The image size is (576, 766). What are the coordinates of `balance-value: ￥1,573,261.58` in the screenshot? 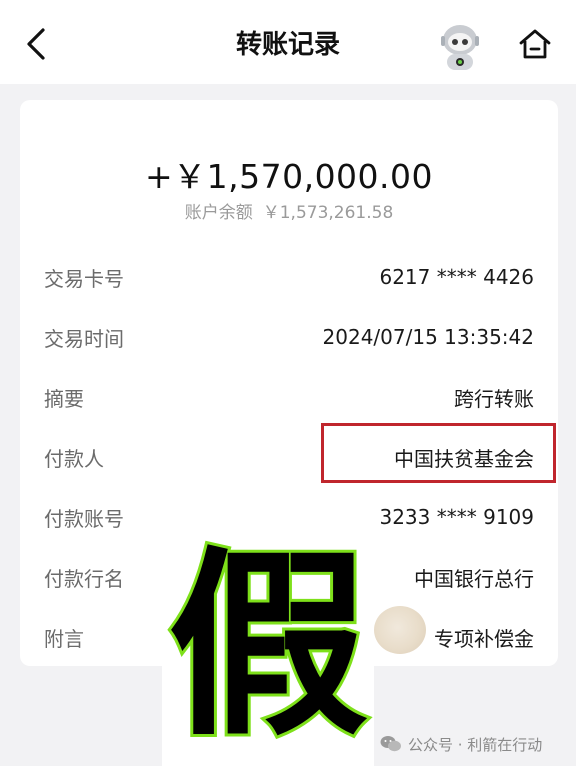 It's located at (328, 213).